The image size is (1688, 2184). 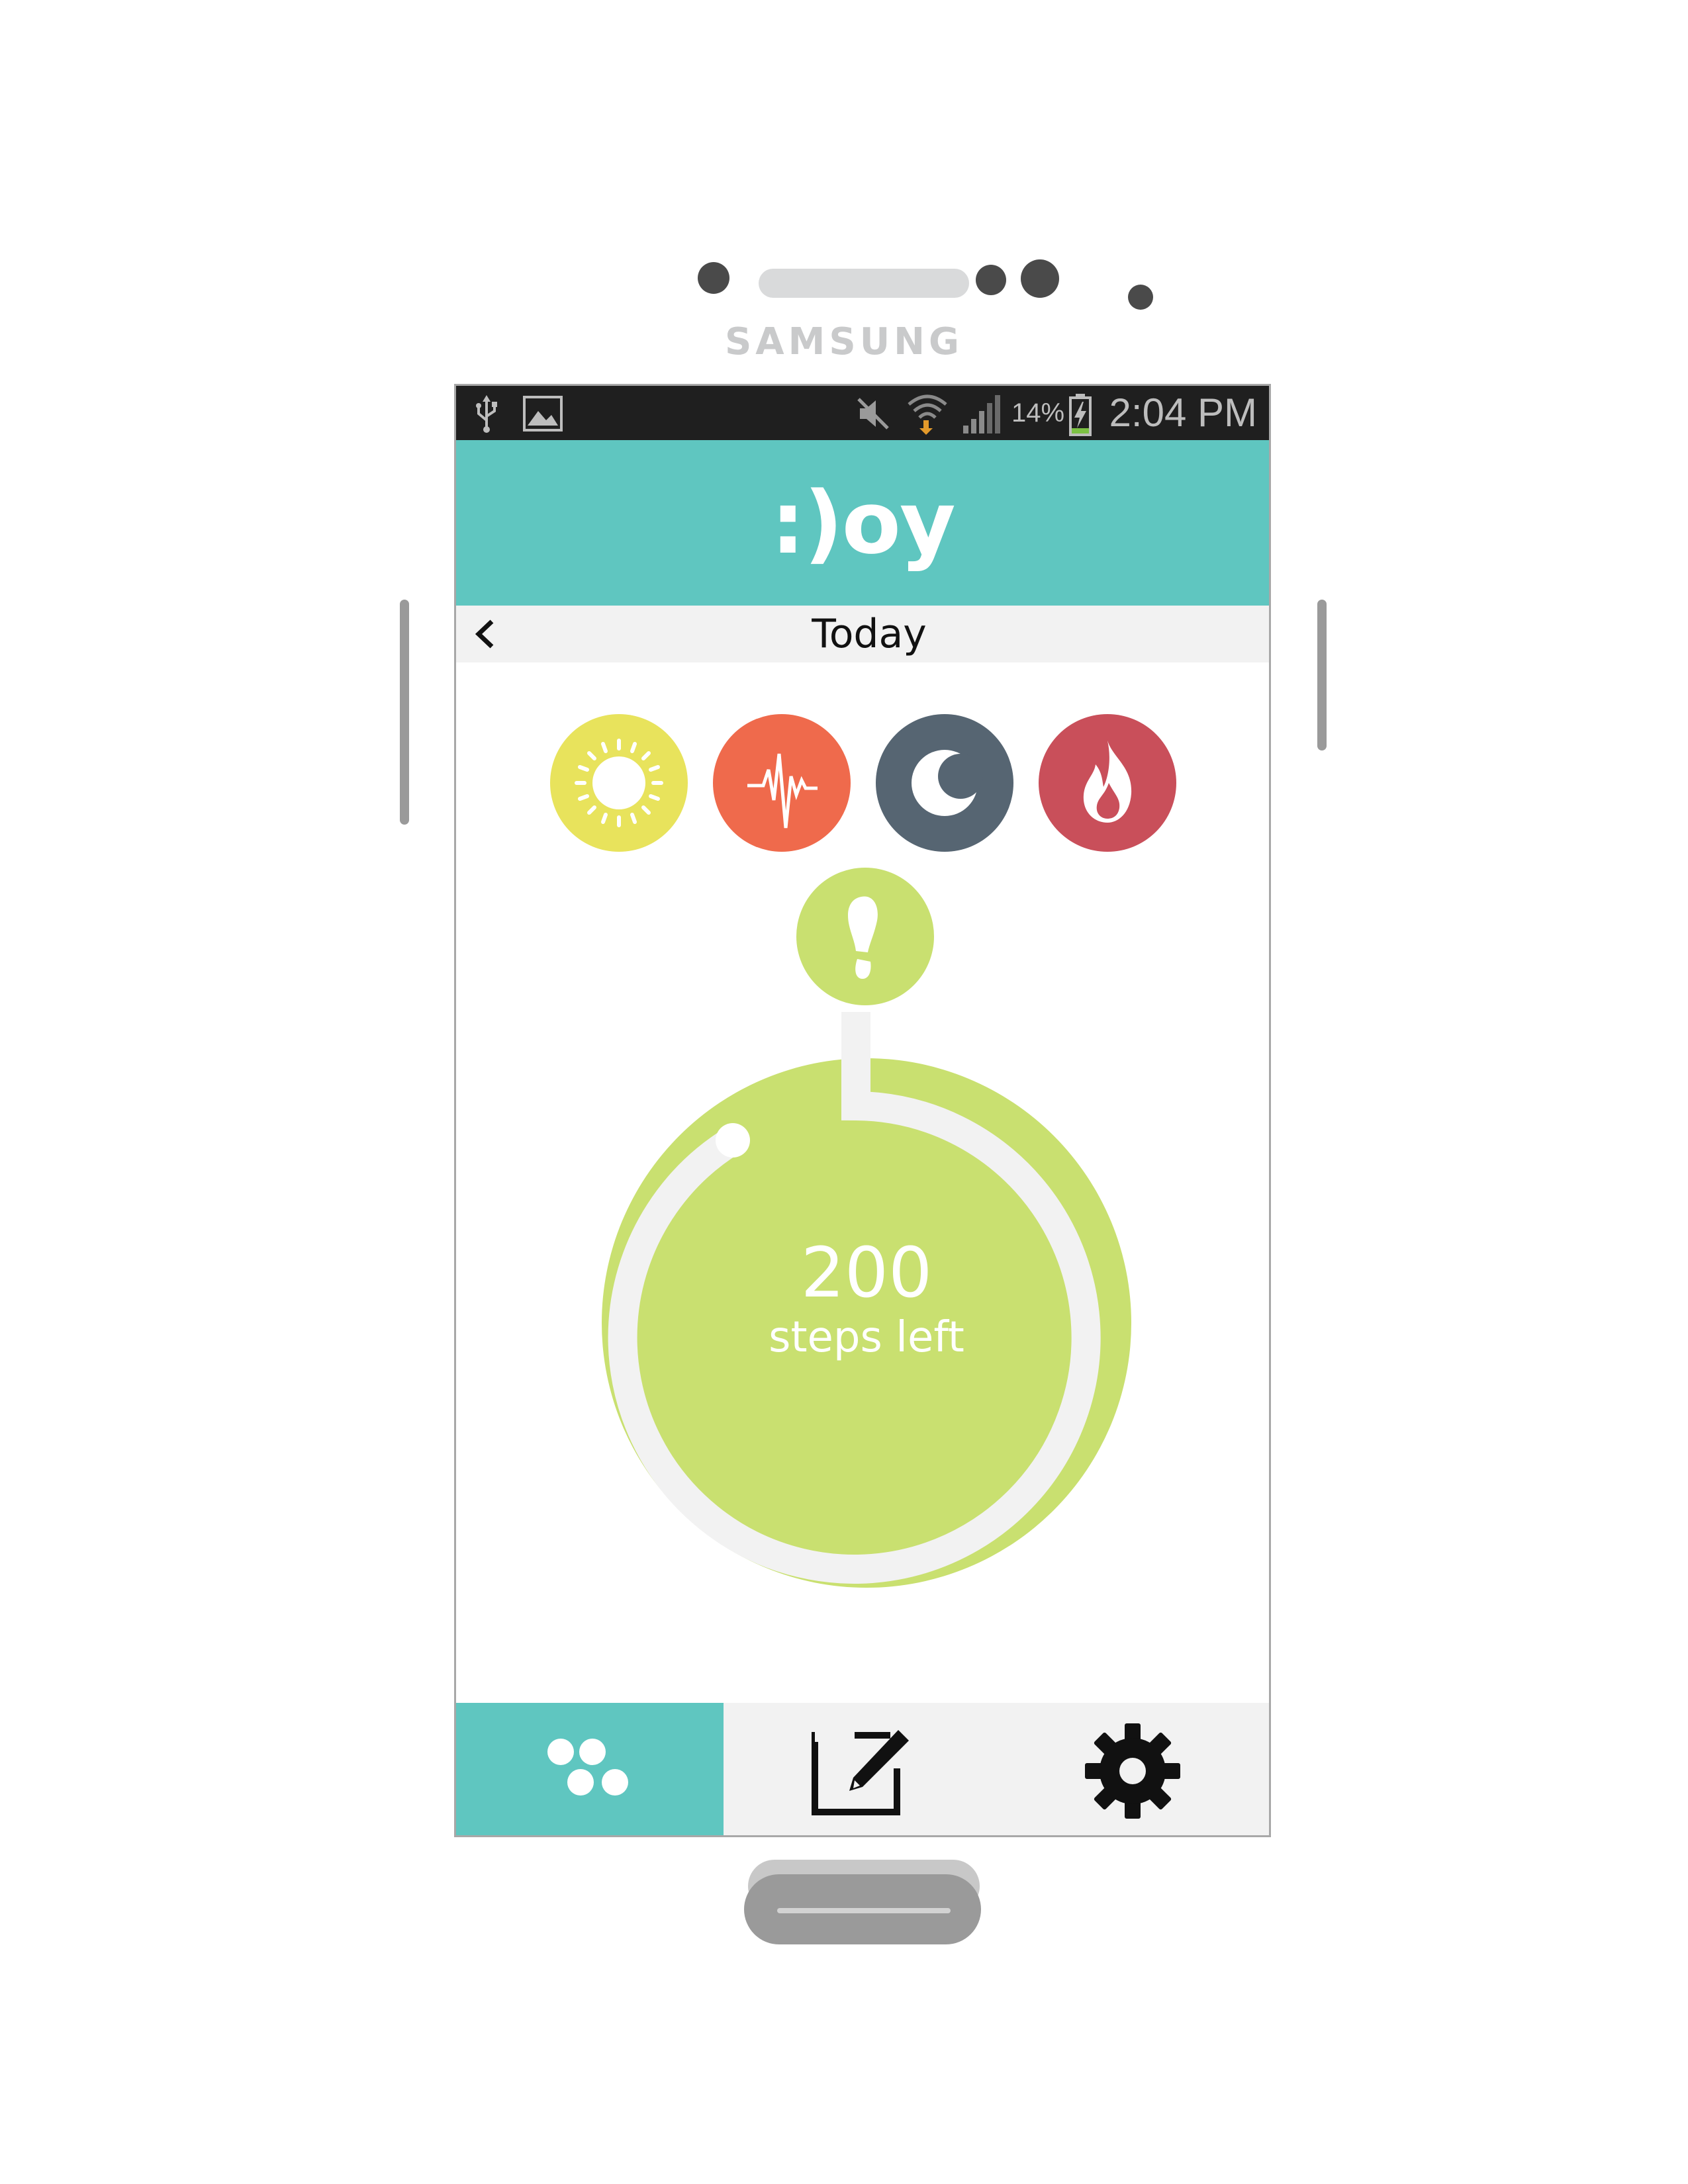 I want to click on footprint-icon, so click(x=863, y=937).